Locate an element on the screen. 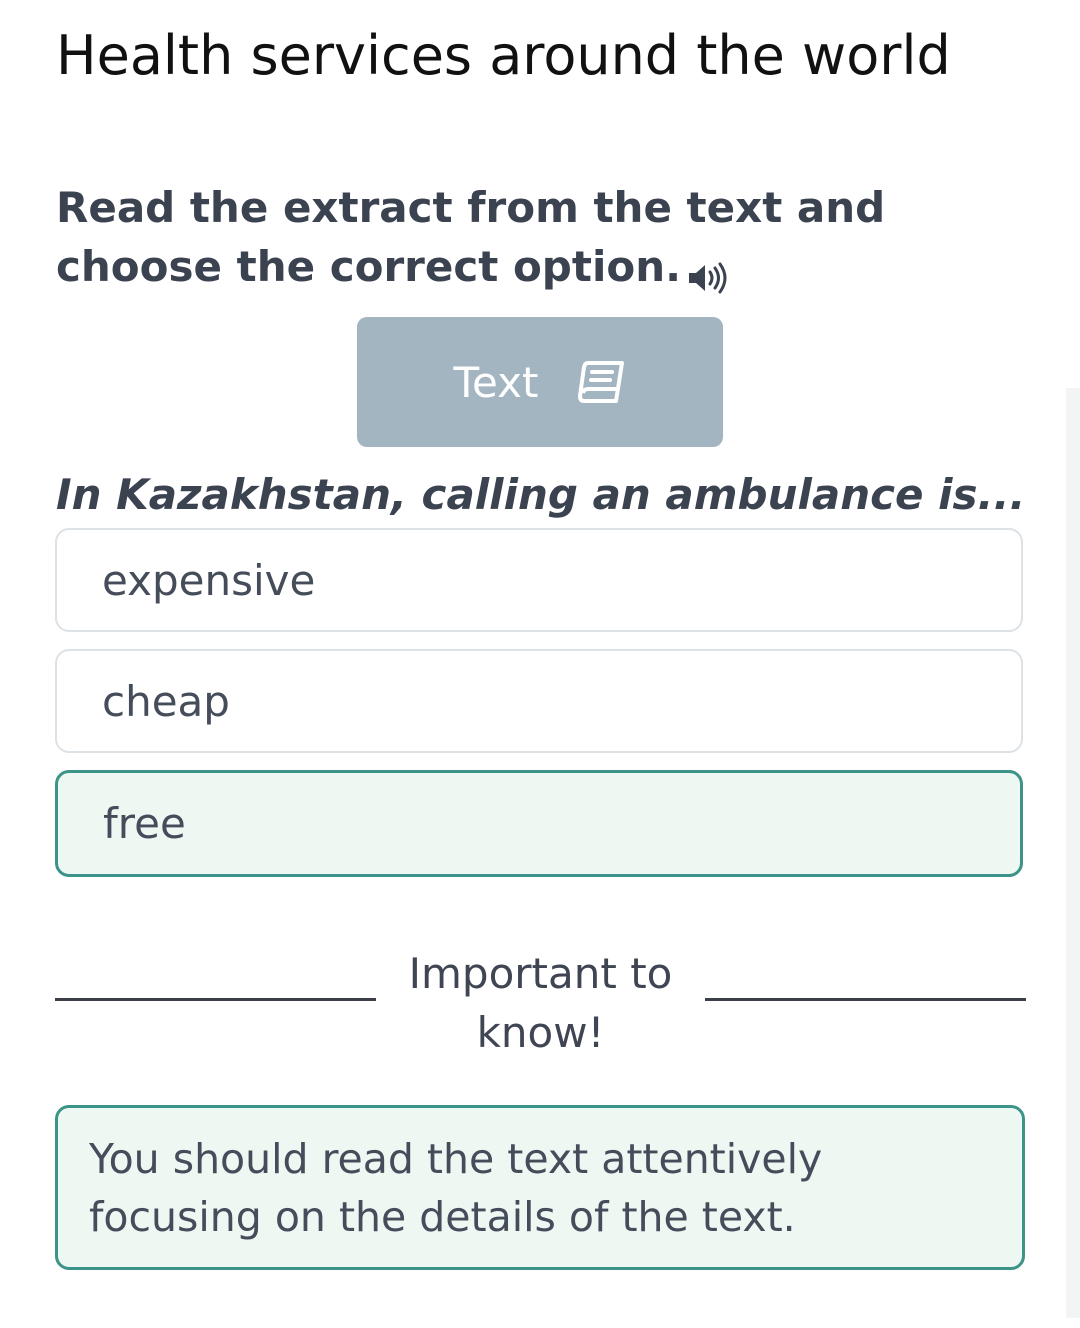 The width and height of the screenshot is (1080, 1328). speaker-icon is located at coordinates (708, 271).